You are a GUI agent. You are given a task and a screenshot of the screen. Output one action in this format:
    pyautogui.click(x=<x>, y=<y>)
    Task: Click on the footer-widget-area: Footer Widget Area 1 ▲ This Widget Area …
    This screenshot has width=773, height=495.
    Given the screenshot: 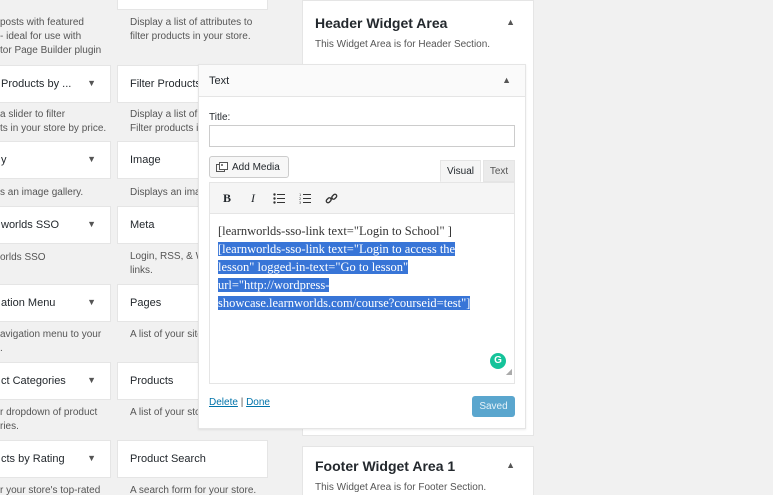 What is the action you would take?
    pyautogui.click(x=418, y=470)
    